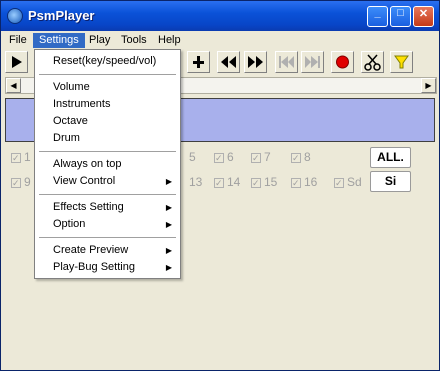  I want to click on all-channels-button: ALL., so click(390, 157).